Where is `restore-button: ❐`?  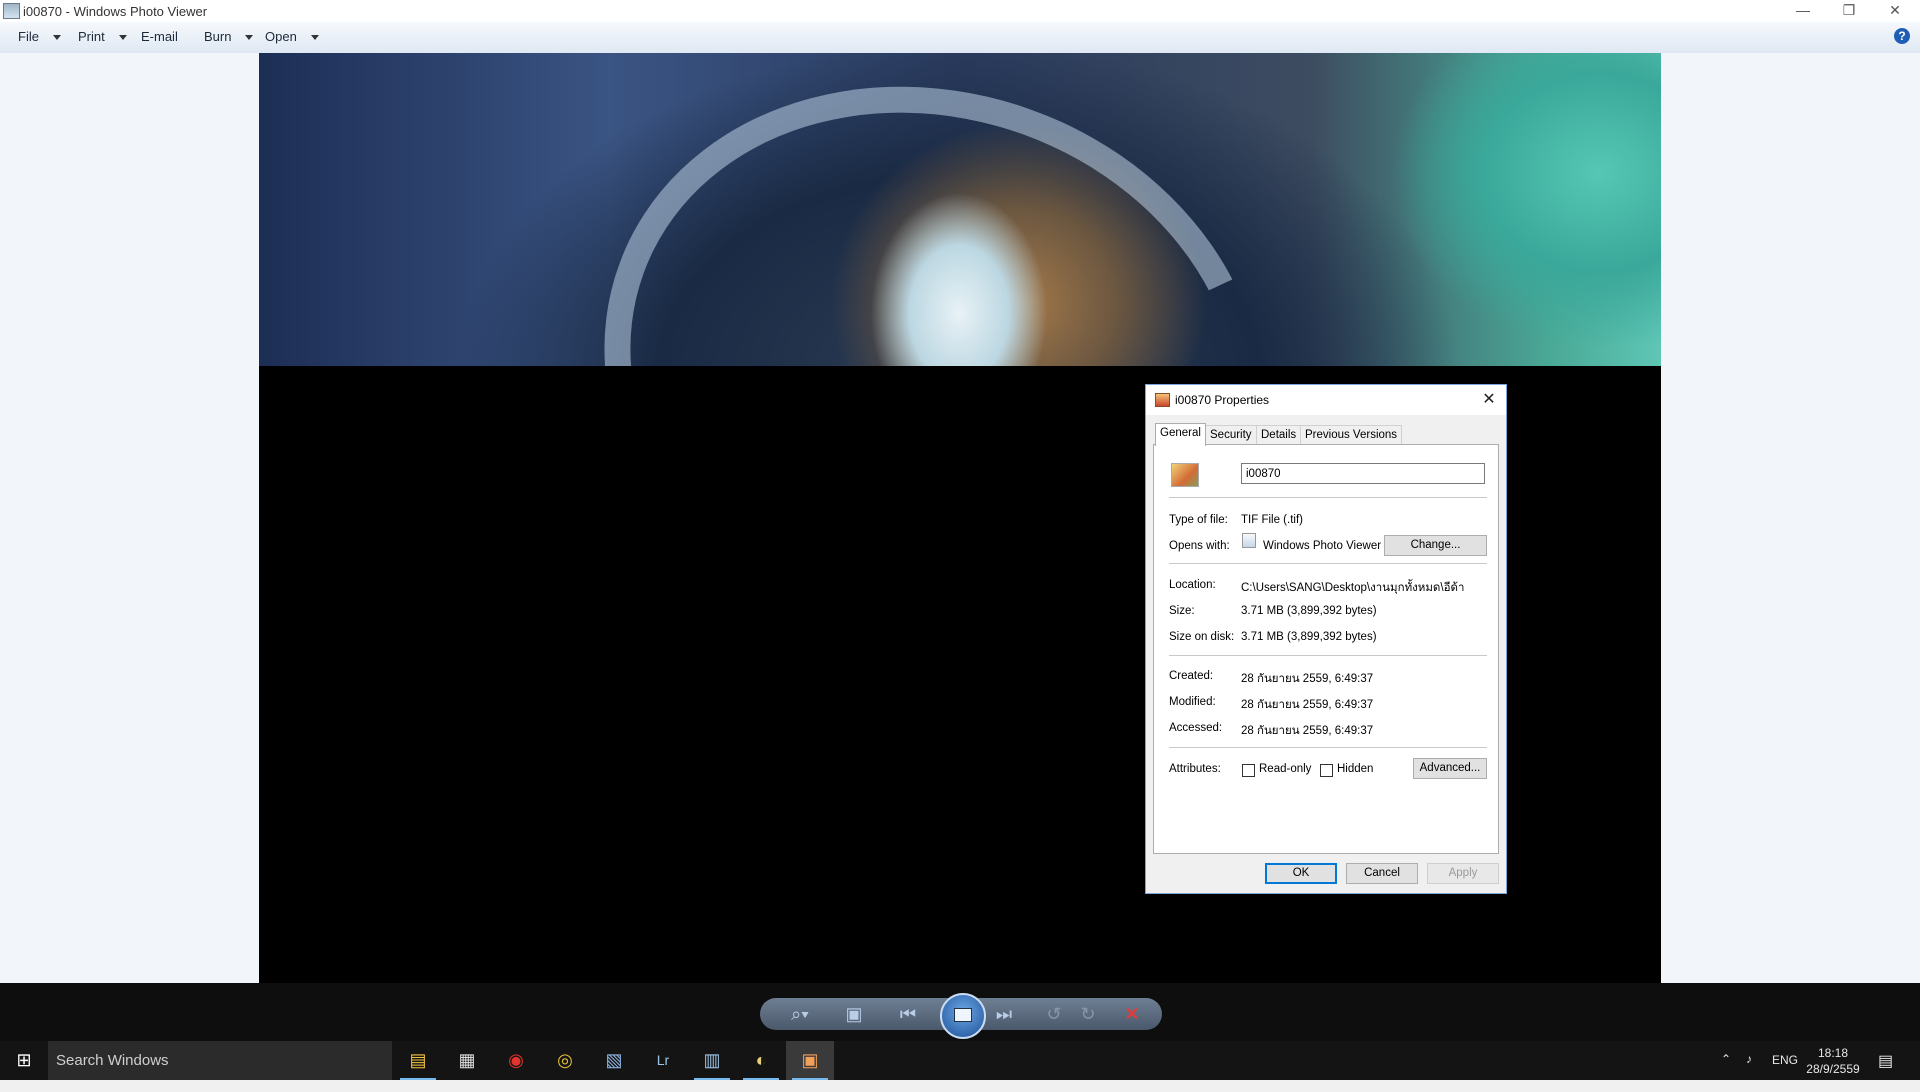
restore-button: ❐ is located at coordinates (1849, 11).